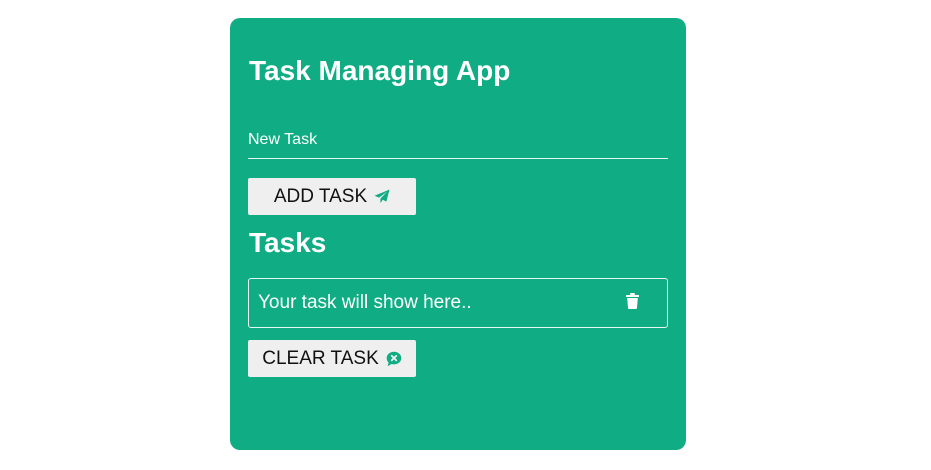 This screenshot has height=470, width=931. What do you see at coordinates (458, 140) in the screenshot?
I see `new-task-input` at bounding box center [458, 140].